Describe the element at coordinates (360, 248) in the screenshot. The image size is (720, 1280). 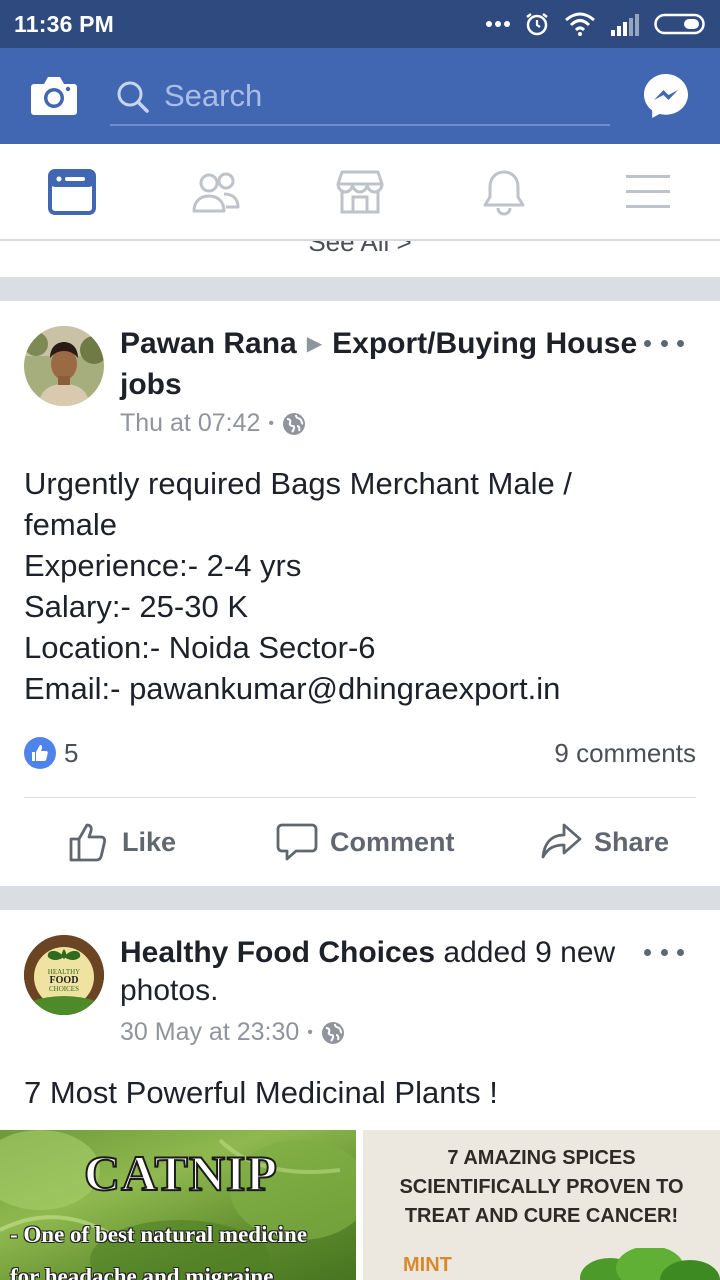
I see `see-all-text: See All >` at that location.